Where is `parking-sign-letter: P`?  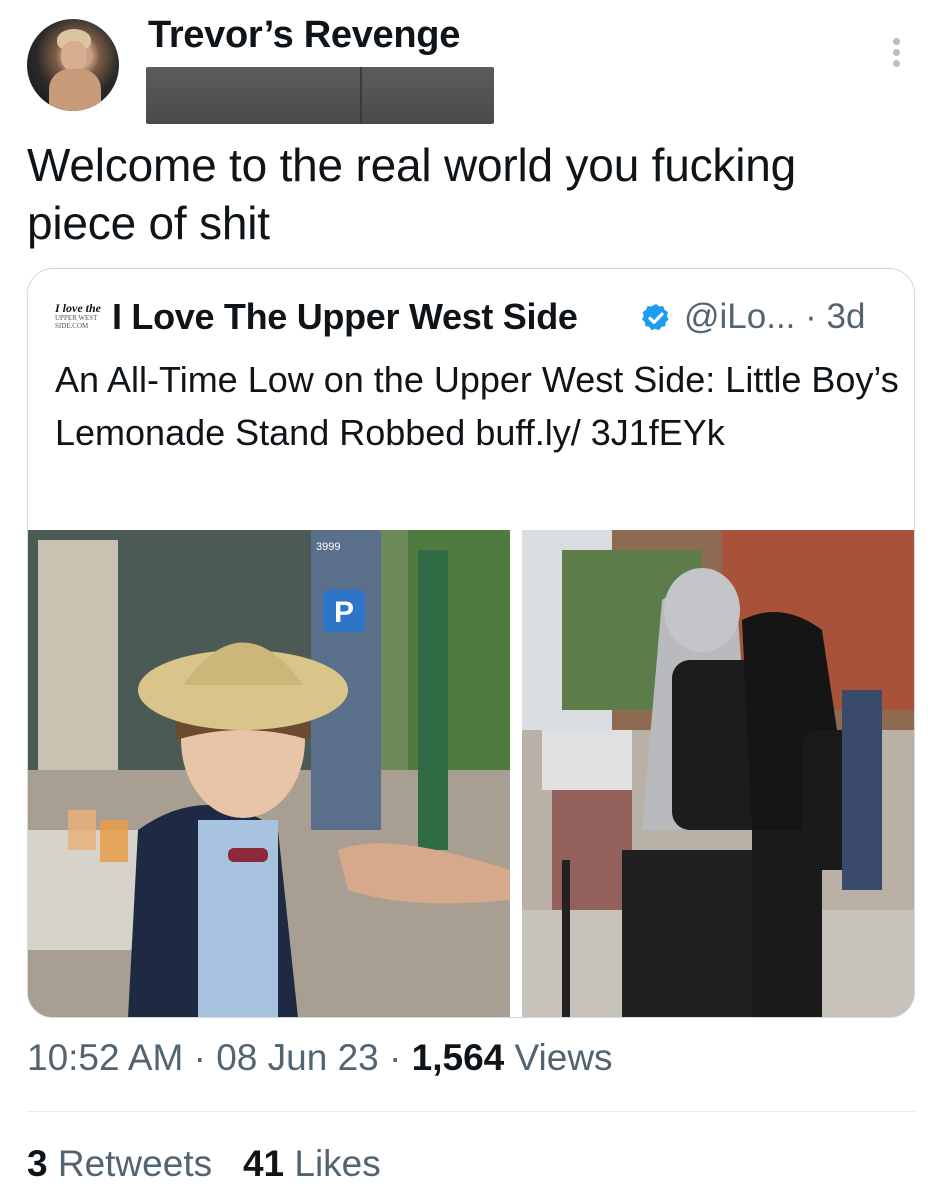
parking-sign-letter: P is located at coordinates (344, 612).